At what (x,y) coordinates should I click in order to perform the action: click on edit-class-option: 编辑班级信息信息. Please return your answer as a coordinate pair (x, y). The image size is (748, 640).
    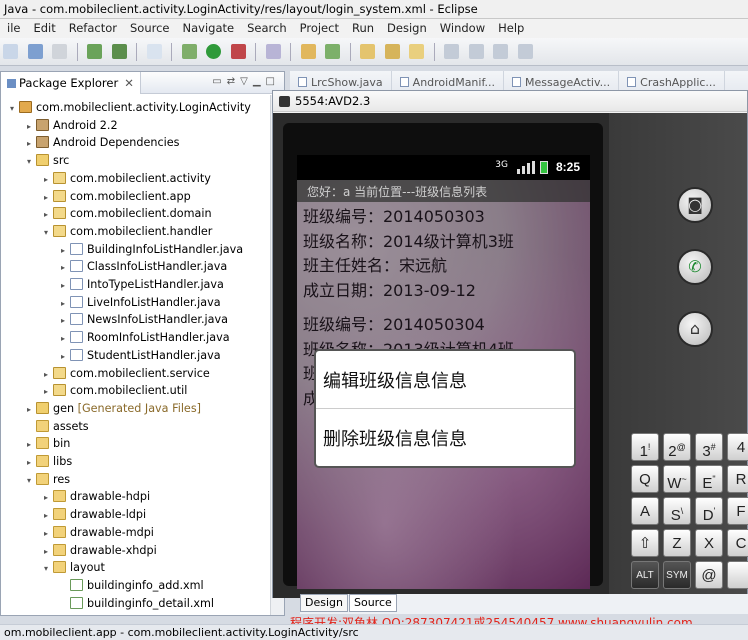
    Looking at the image, I should click on (445, 379).